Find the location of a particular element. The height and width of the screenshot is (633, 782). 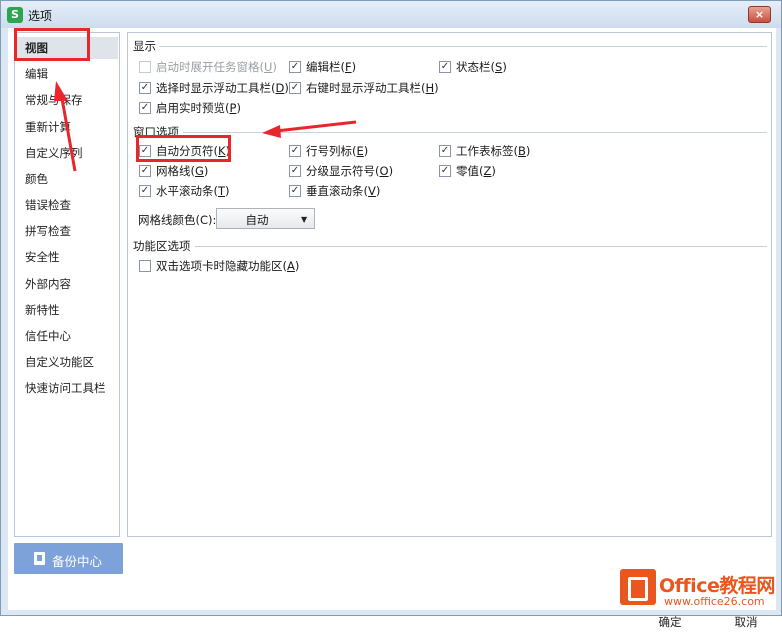

office-logo-icon is located at coordinates (638, 587).